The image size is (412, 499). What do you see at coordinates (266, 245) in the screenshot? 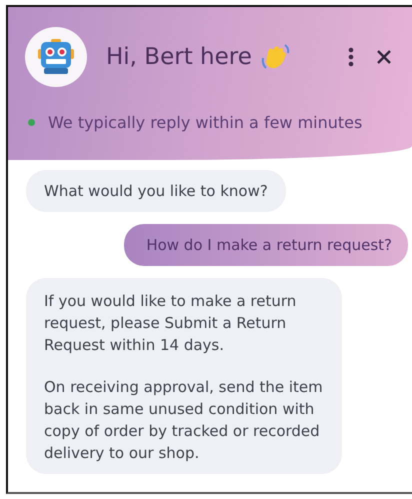
I see `user-message: How do I make a return request?` at bounding box center [266, 245].